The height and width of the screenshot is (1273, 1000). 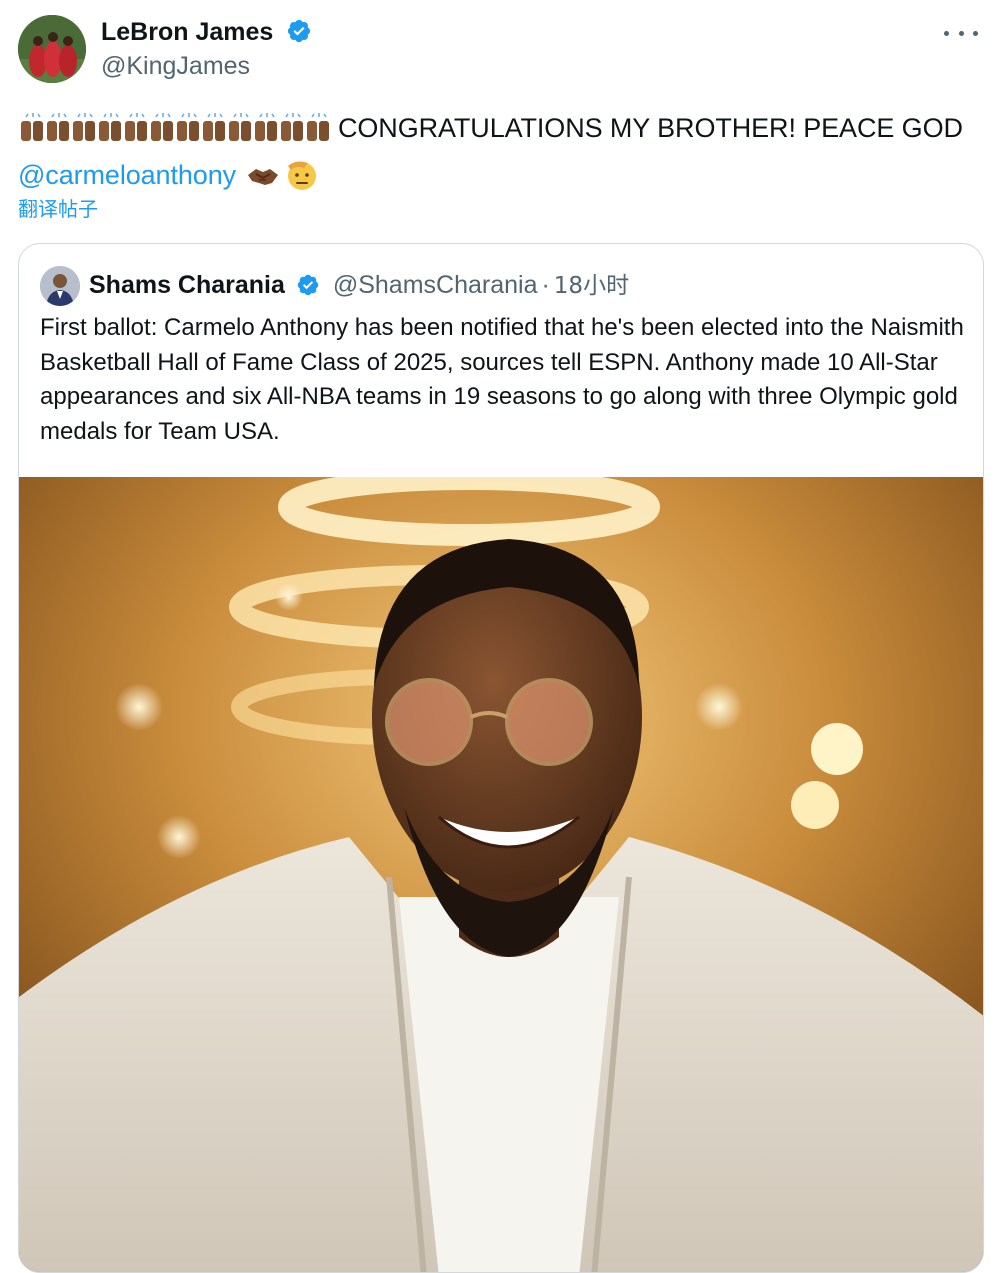 What do you see at coordinates (961, 33) in the screenshot?
I see `more-options-icon` at bounding box center [961, 33].